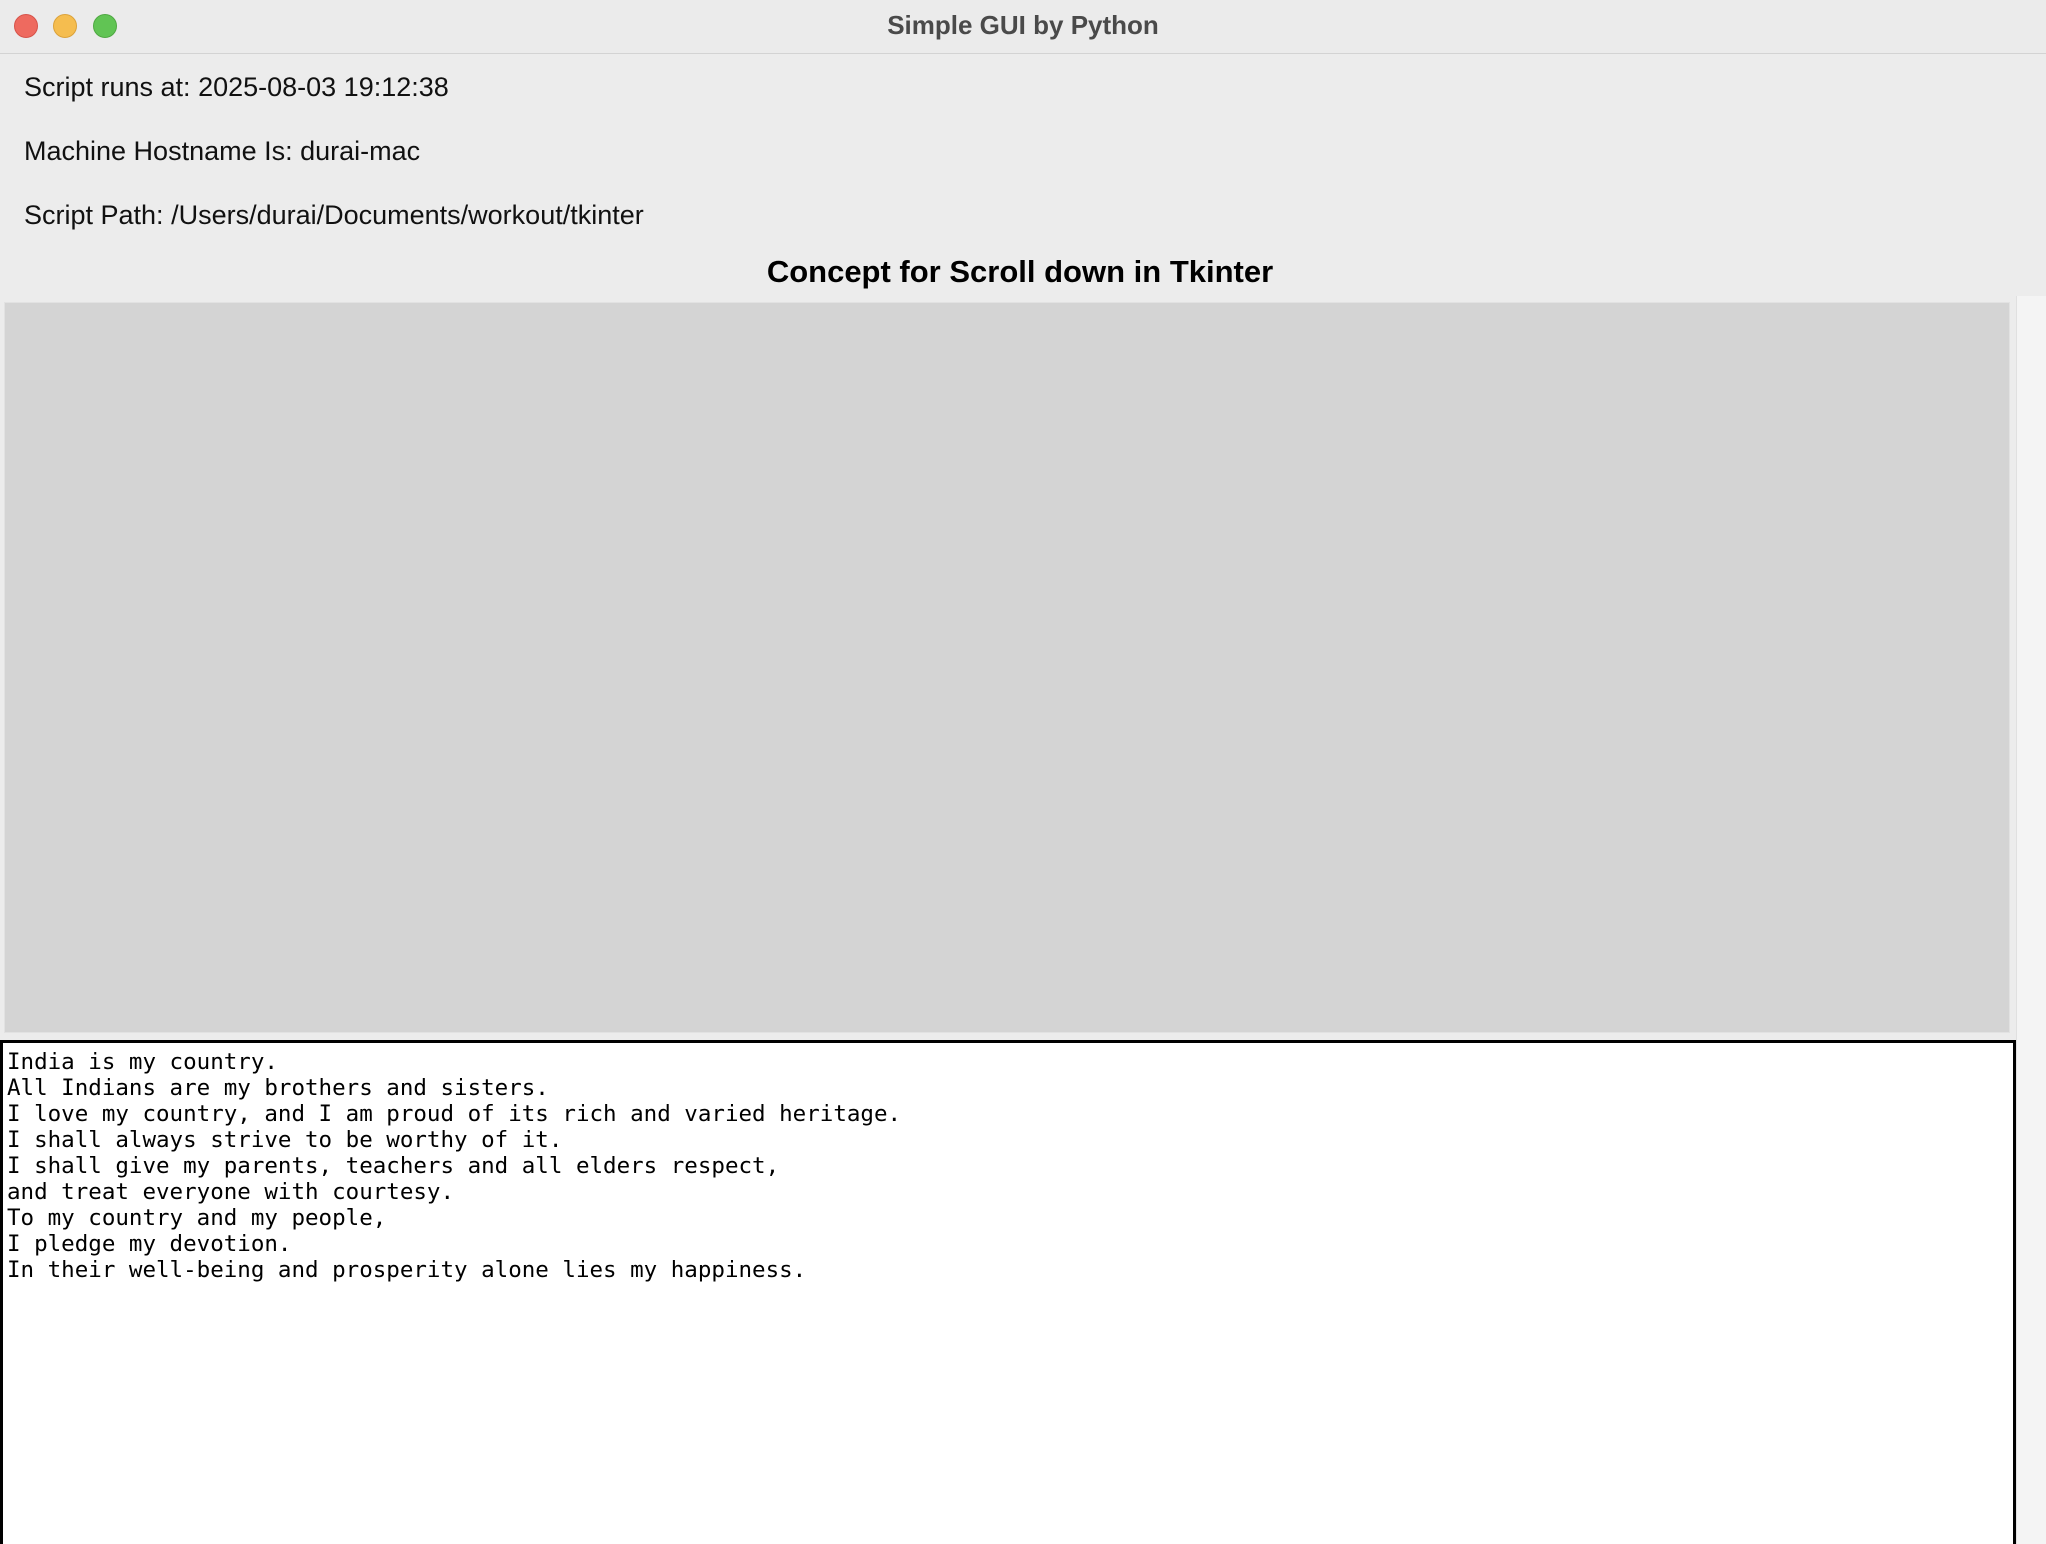  Describe the element at coordinates (142, 1062) in the screenshot. I see `text-line: India is my country.` at that location.